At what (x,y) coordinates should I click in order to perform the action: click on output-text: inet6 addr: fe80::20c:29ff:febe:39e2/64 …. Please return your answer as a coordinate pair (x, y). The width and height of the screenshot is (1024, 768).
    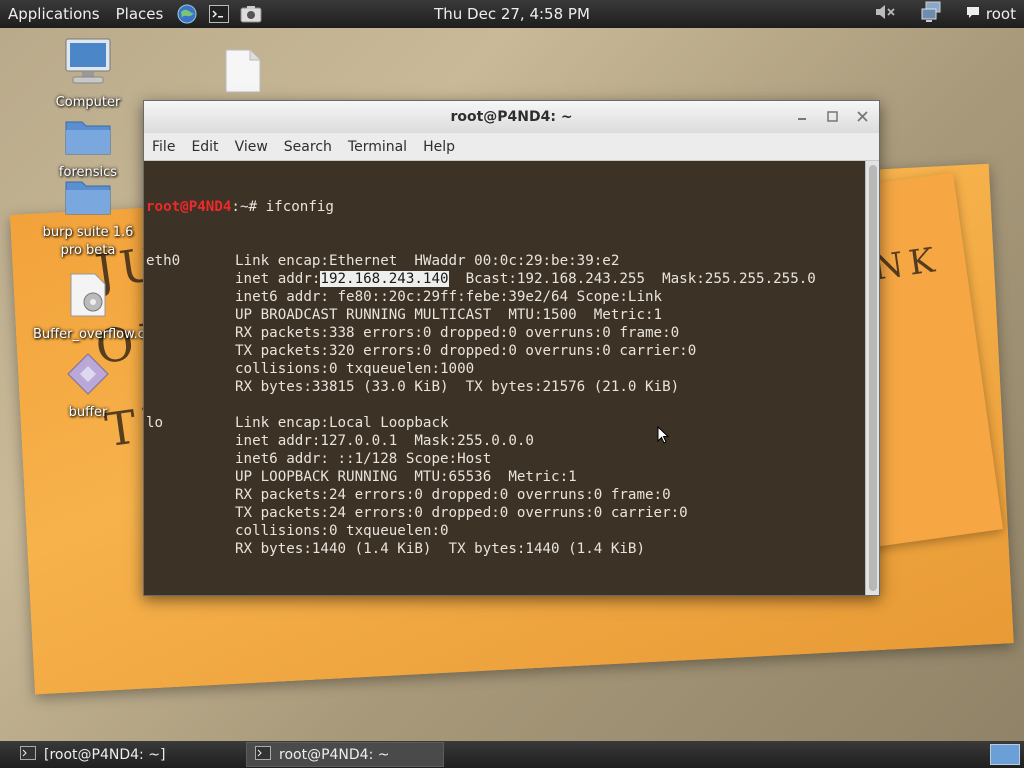
    Looking at the image, I should click on (449, 297).